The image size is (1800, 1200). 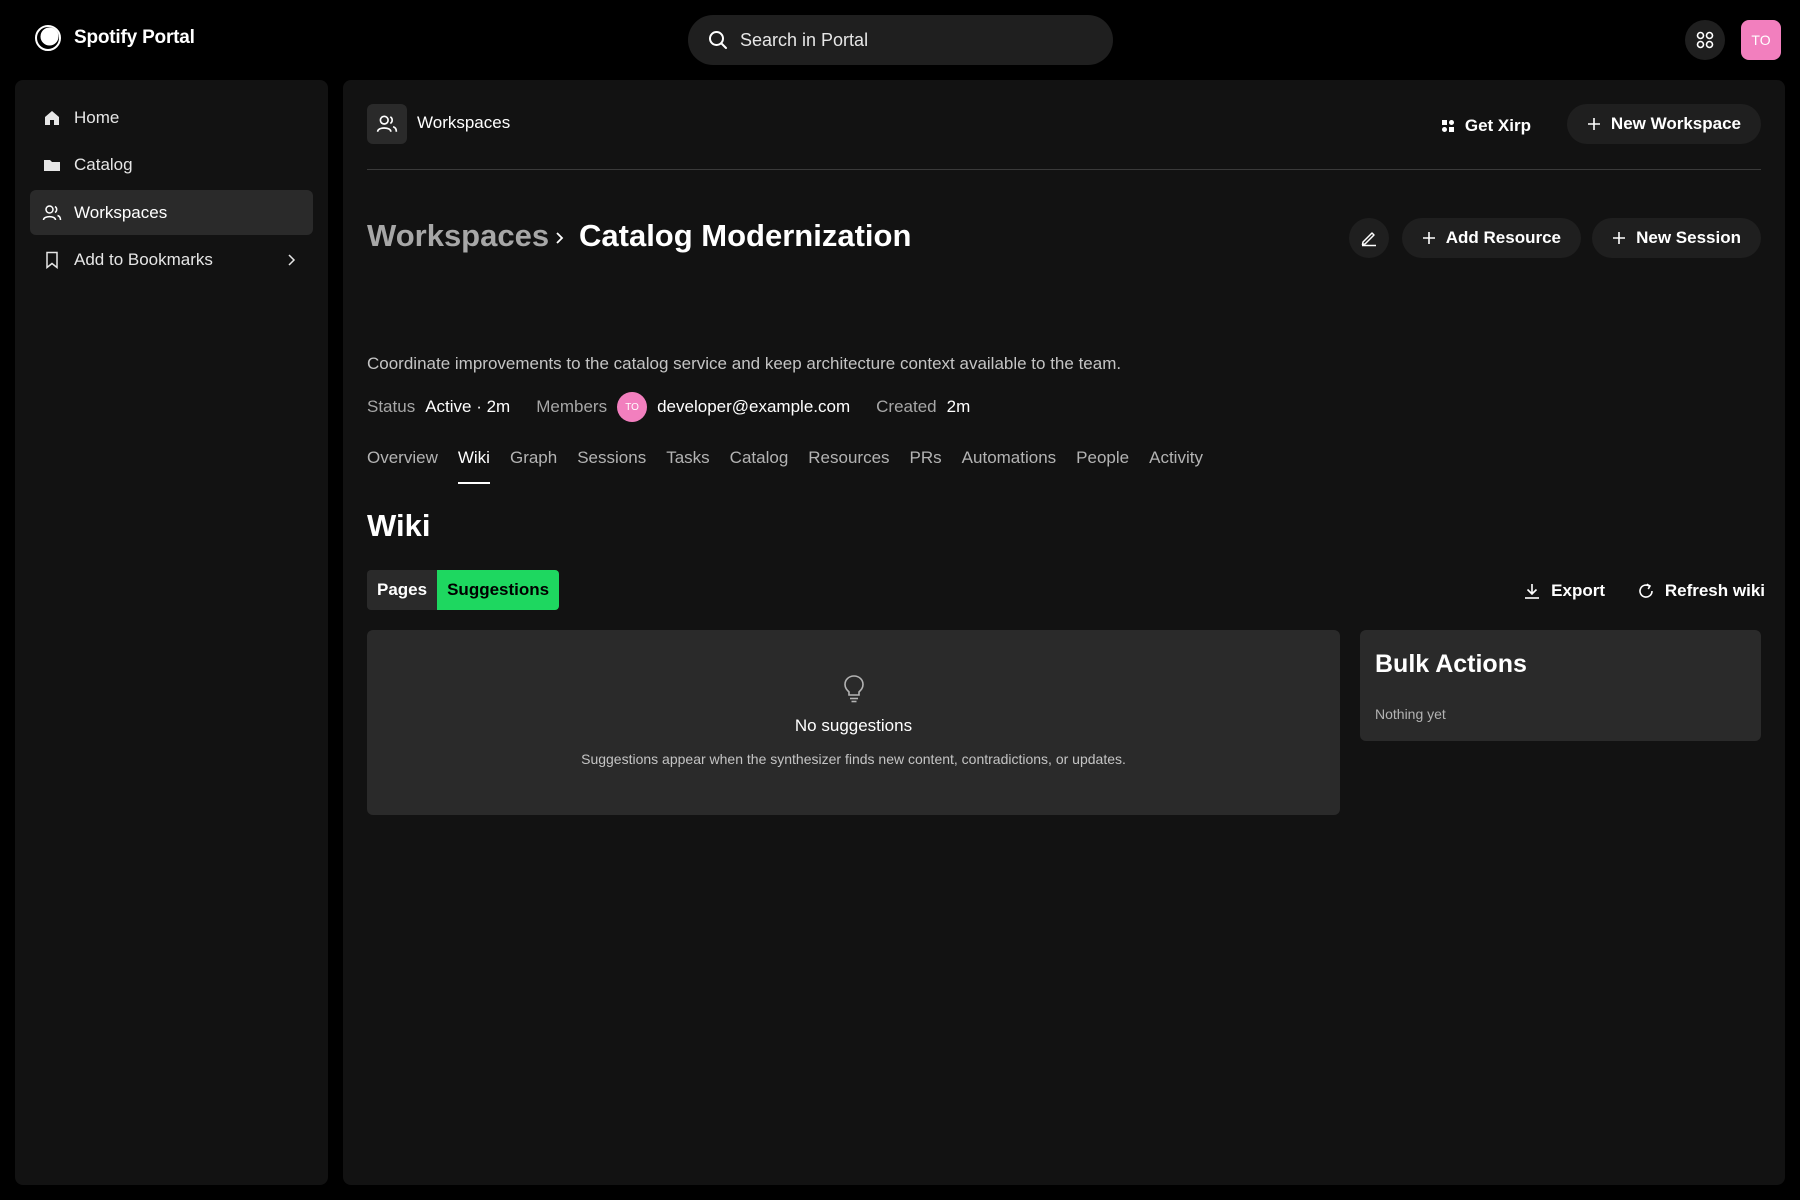 I want to click on page-title: Catalog Modernization, so click(x=745, y=235).